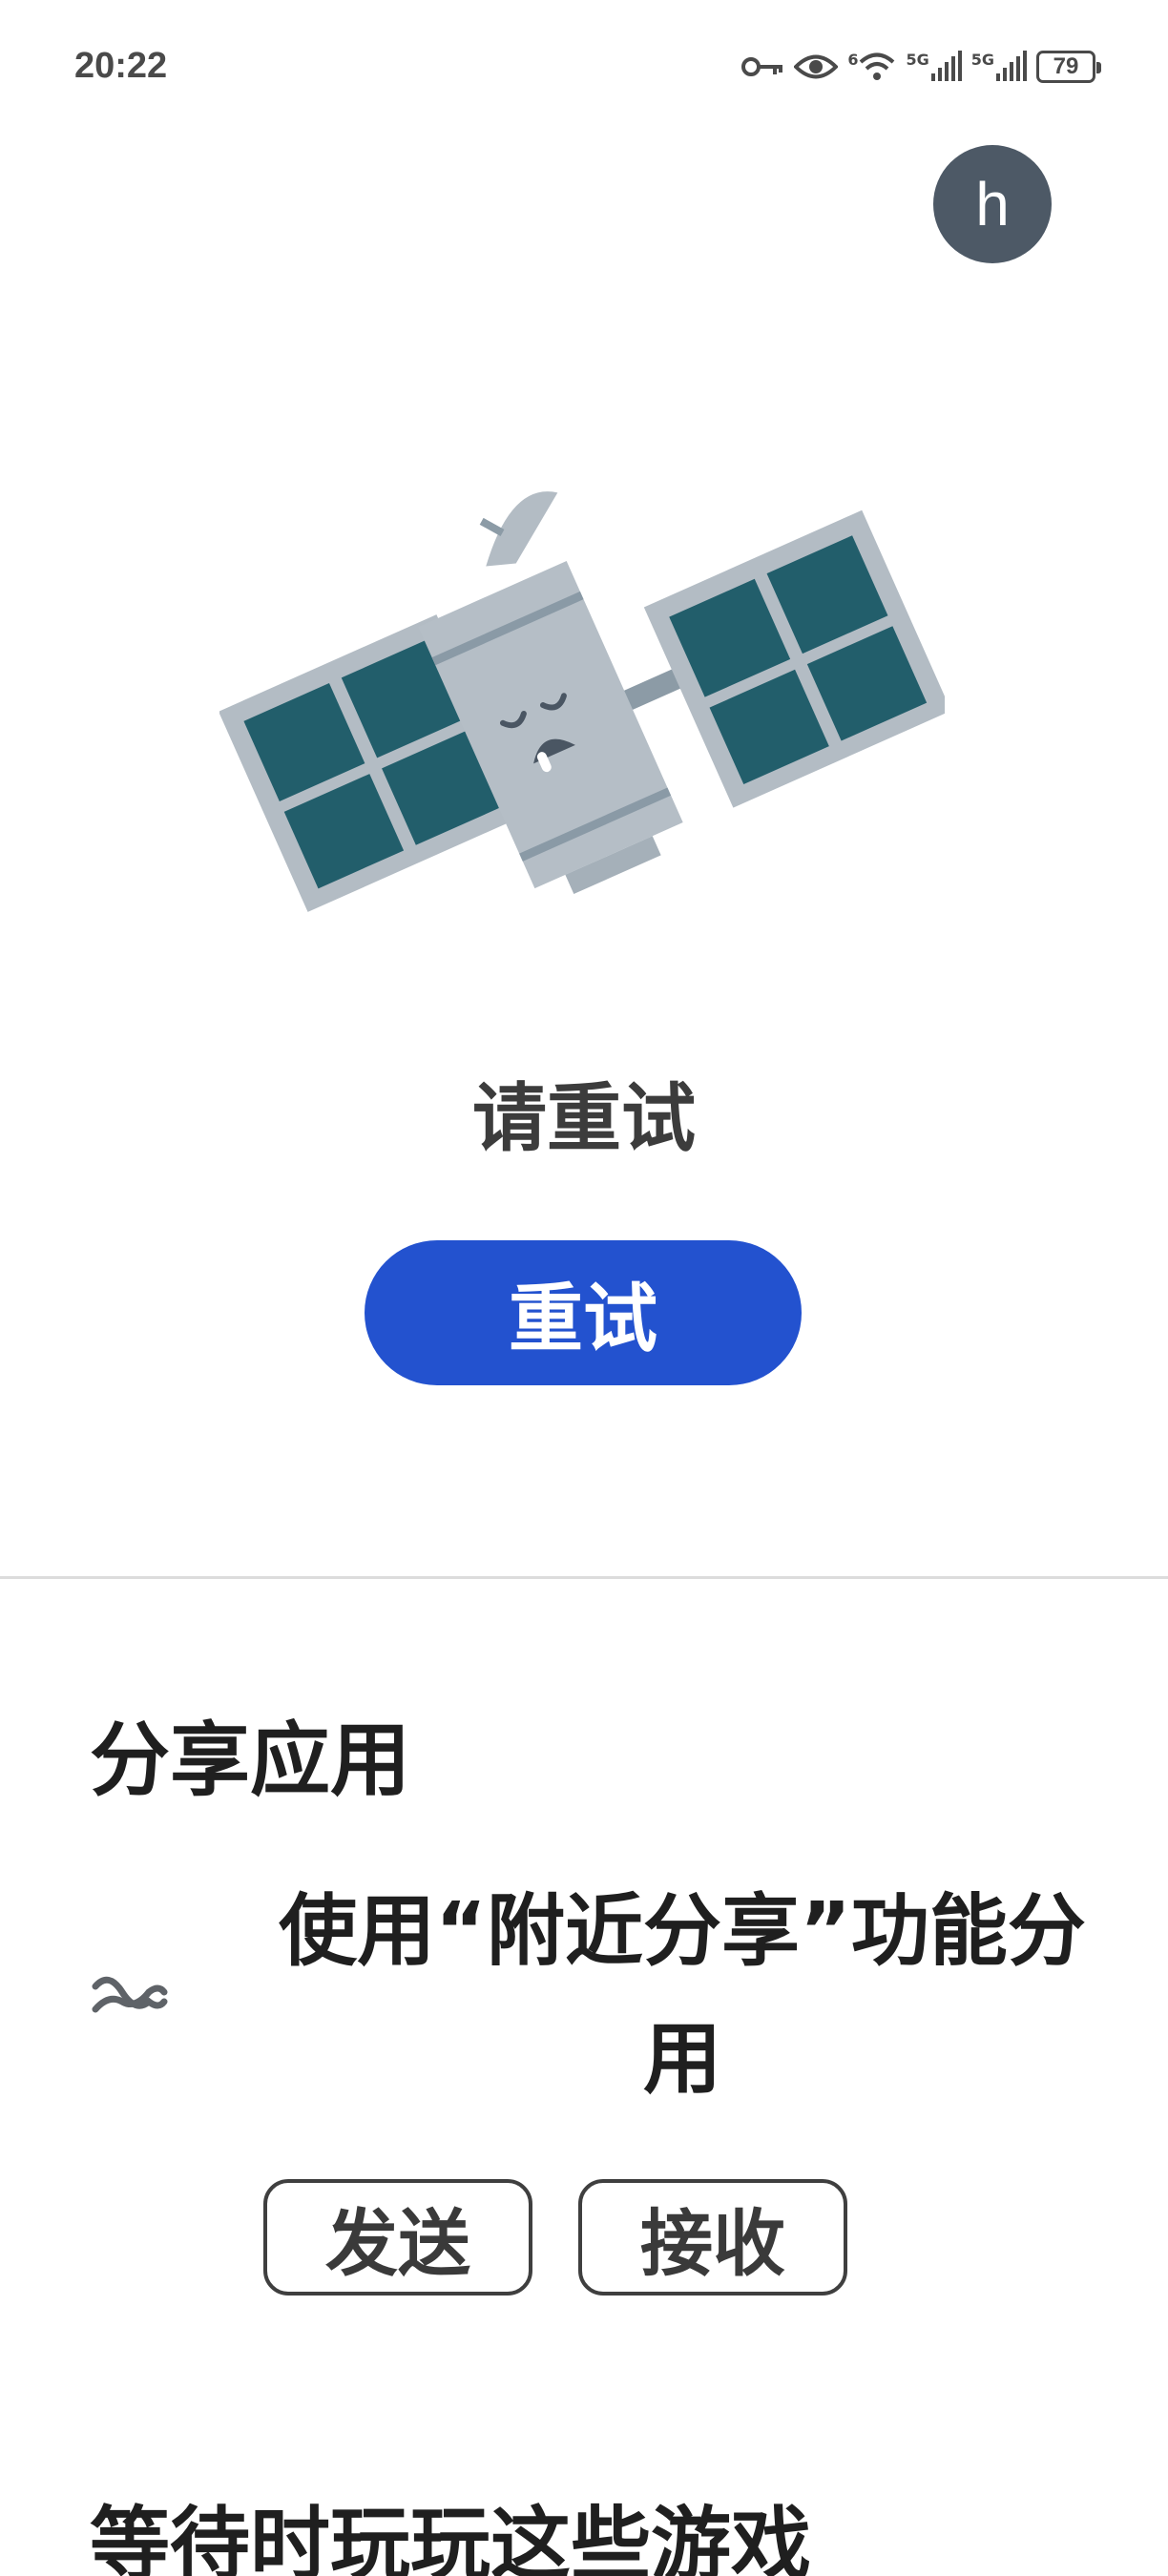  Describe the element at coordinates (871, 67) in the screenshot. I see `wifi-icon: 6` at that location.